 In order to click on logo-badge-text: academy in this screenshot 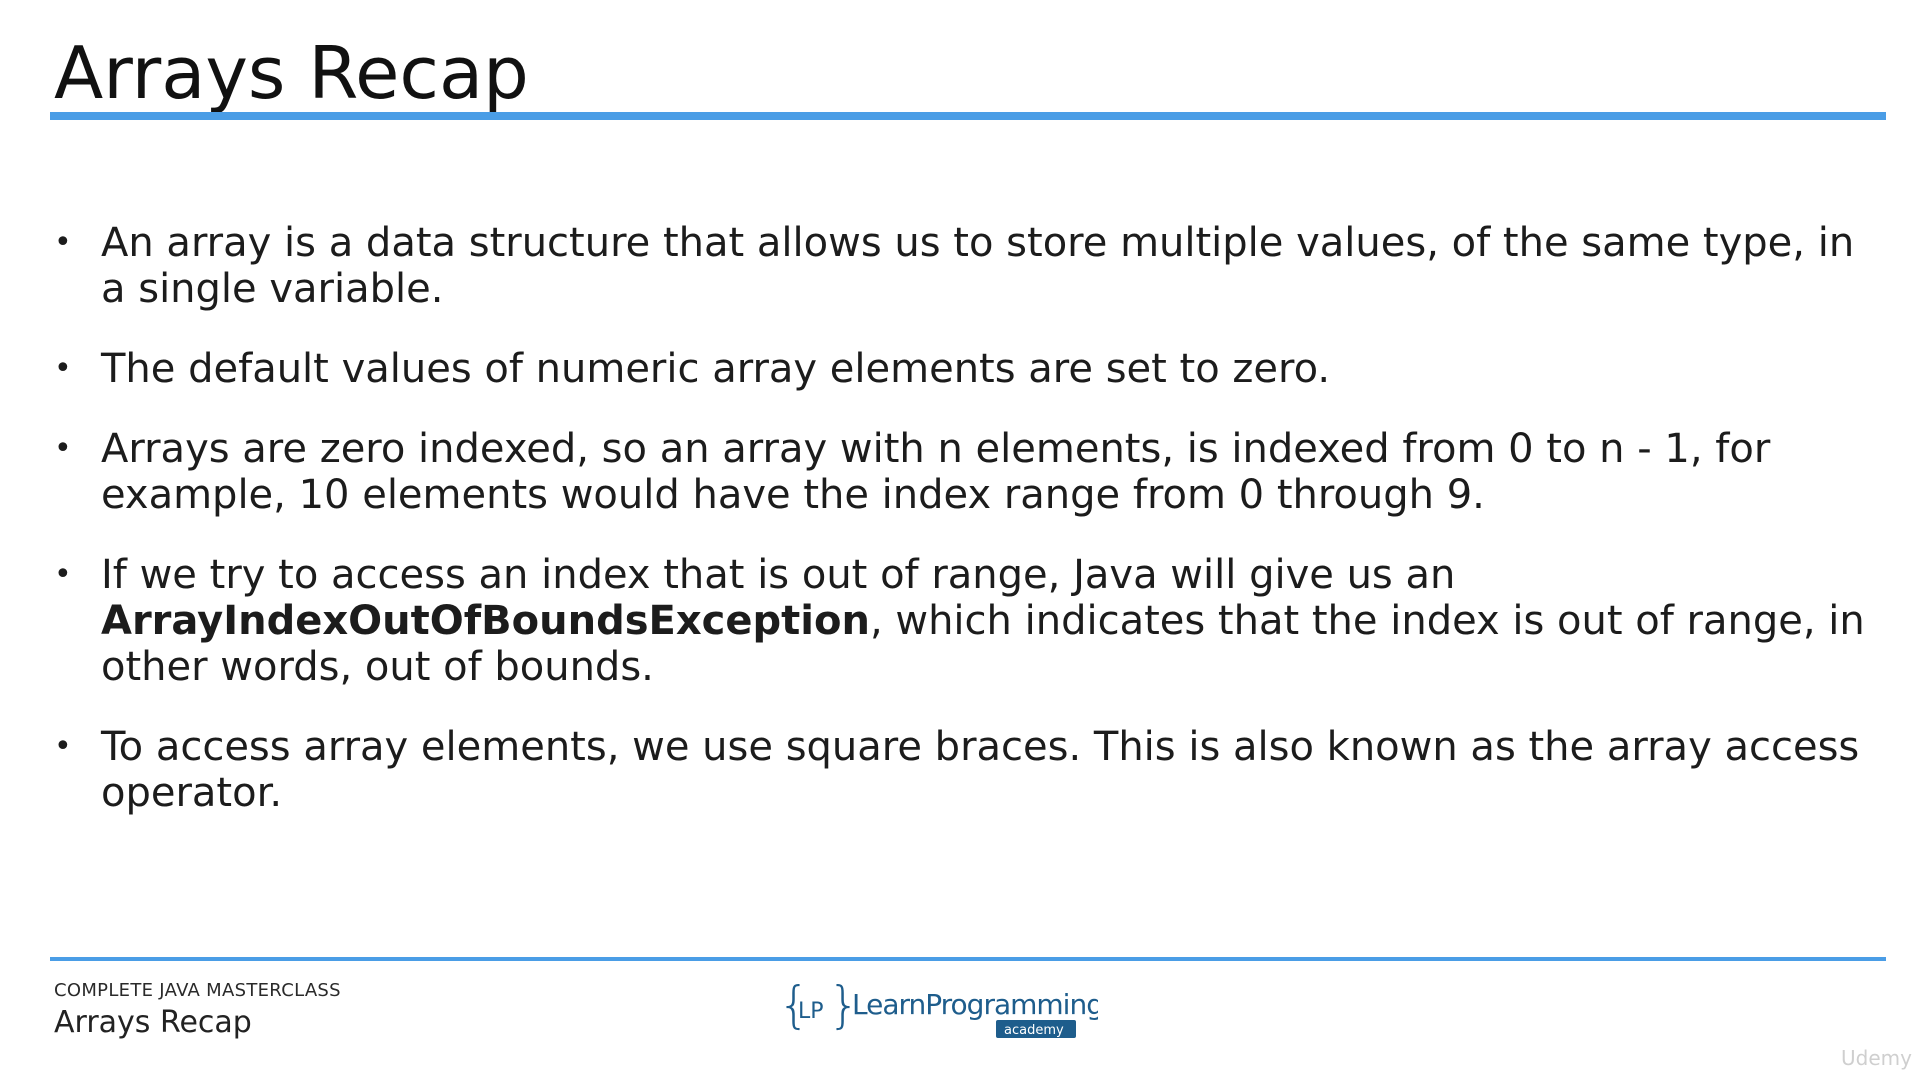, I will do `click(1034, 1030)`.